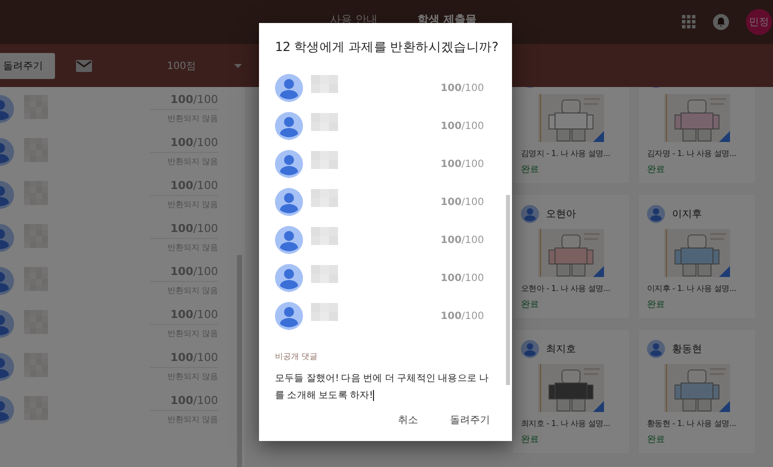 This screenshot has height=467, width=773. What do you see at coordinates (297, 356) in the screenshot?
I see `comment-label: 비공개 댓글` at bounding box center [297, 356].